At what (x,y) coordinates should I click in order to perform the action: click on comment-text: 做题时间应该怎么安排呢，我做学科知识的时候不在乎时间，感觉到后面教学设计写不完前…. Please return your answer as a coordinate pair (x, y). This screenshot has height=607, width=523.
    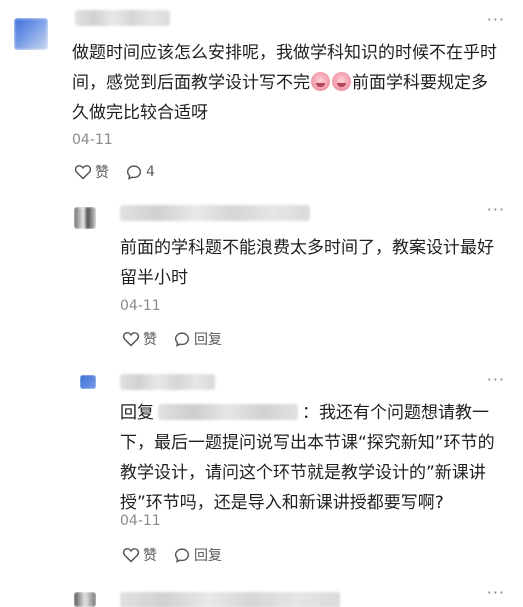
    Looking at the image, I should click on (287, 83).